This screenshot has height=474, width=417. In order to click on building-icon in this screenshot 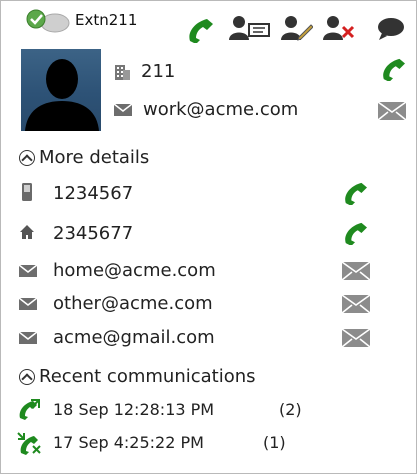, I will do `click(122, 72)`.